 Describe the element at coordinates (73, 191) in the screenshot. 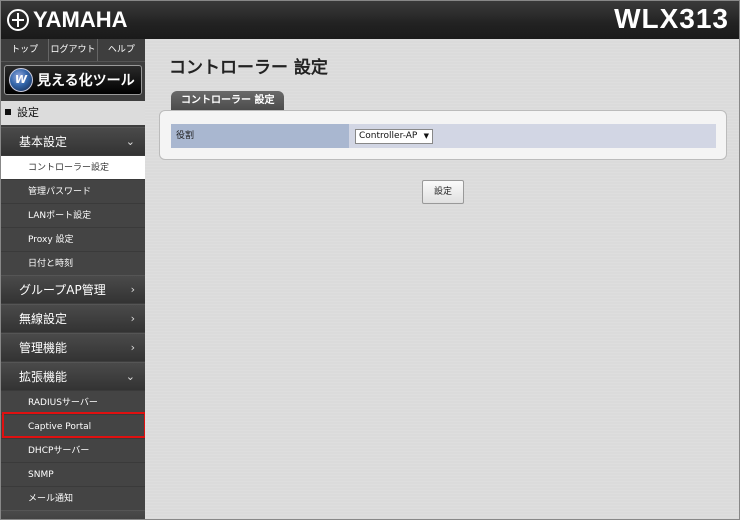

I see `menu-item-admin-password: 管理パスワード` at that location.